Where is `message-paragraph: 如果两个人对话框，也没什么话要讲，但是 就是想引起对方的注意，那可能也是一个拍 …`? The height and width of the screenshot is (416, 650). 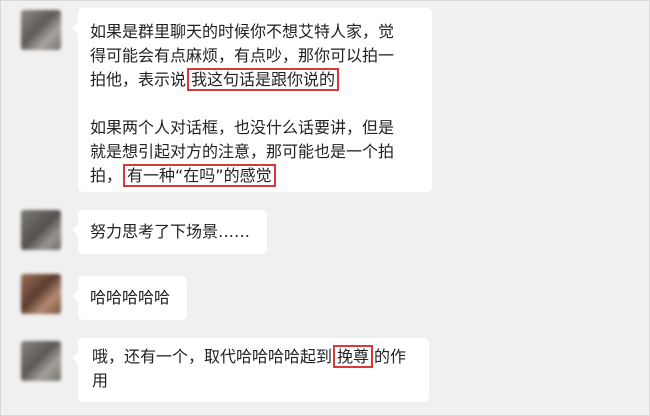 message-paragraph: 如果两个人对话框，也没什么话要讲，但是 就是想引起对方的注意，那可能也是一个拍 … is located at coordinates (254, 152).